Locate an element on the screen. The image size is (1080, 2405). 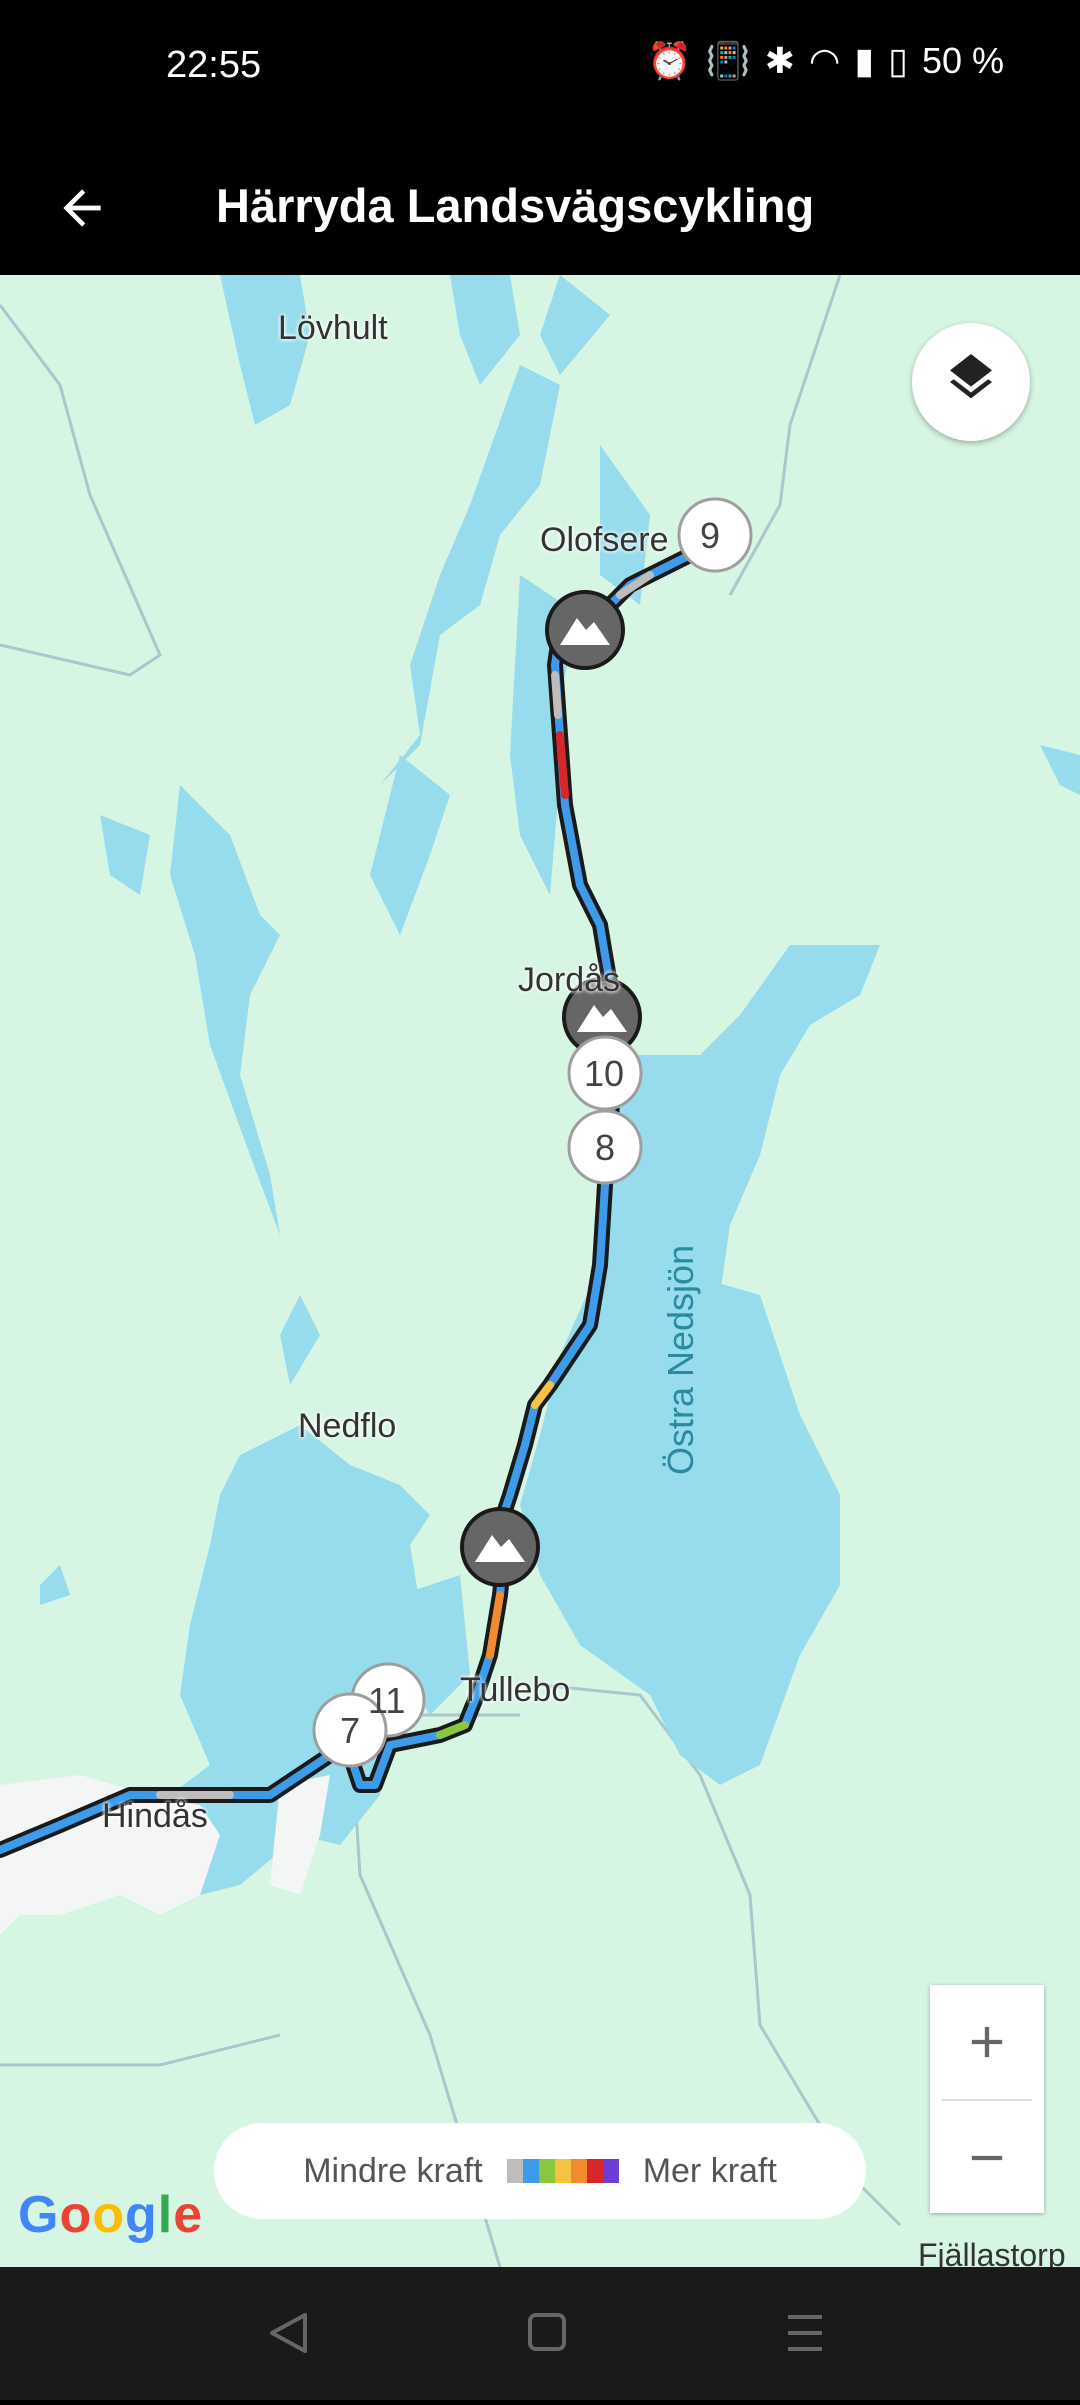
system-nav-bar is located at coordinates (540, 2333).